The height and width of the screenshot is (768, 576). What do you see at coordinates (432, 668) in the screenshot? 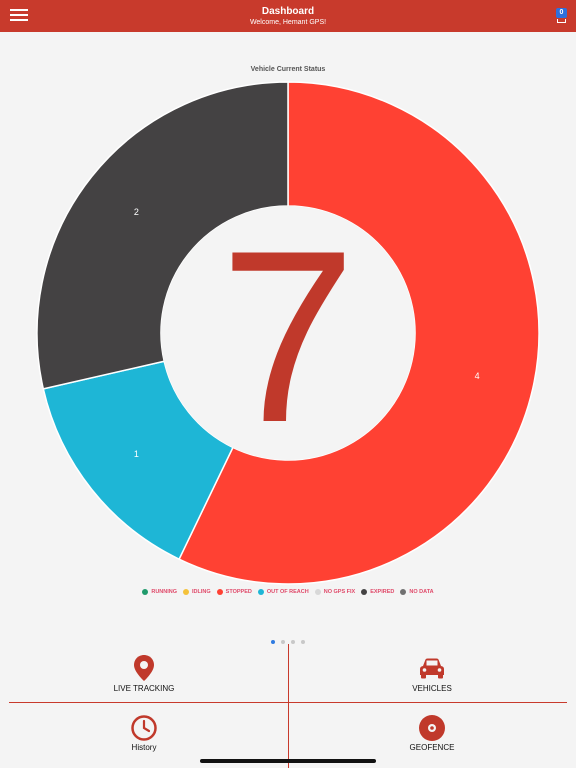
I see `car-icon` at bounding box center [432, 668].